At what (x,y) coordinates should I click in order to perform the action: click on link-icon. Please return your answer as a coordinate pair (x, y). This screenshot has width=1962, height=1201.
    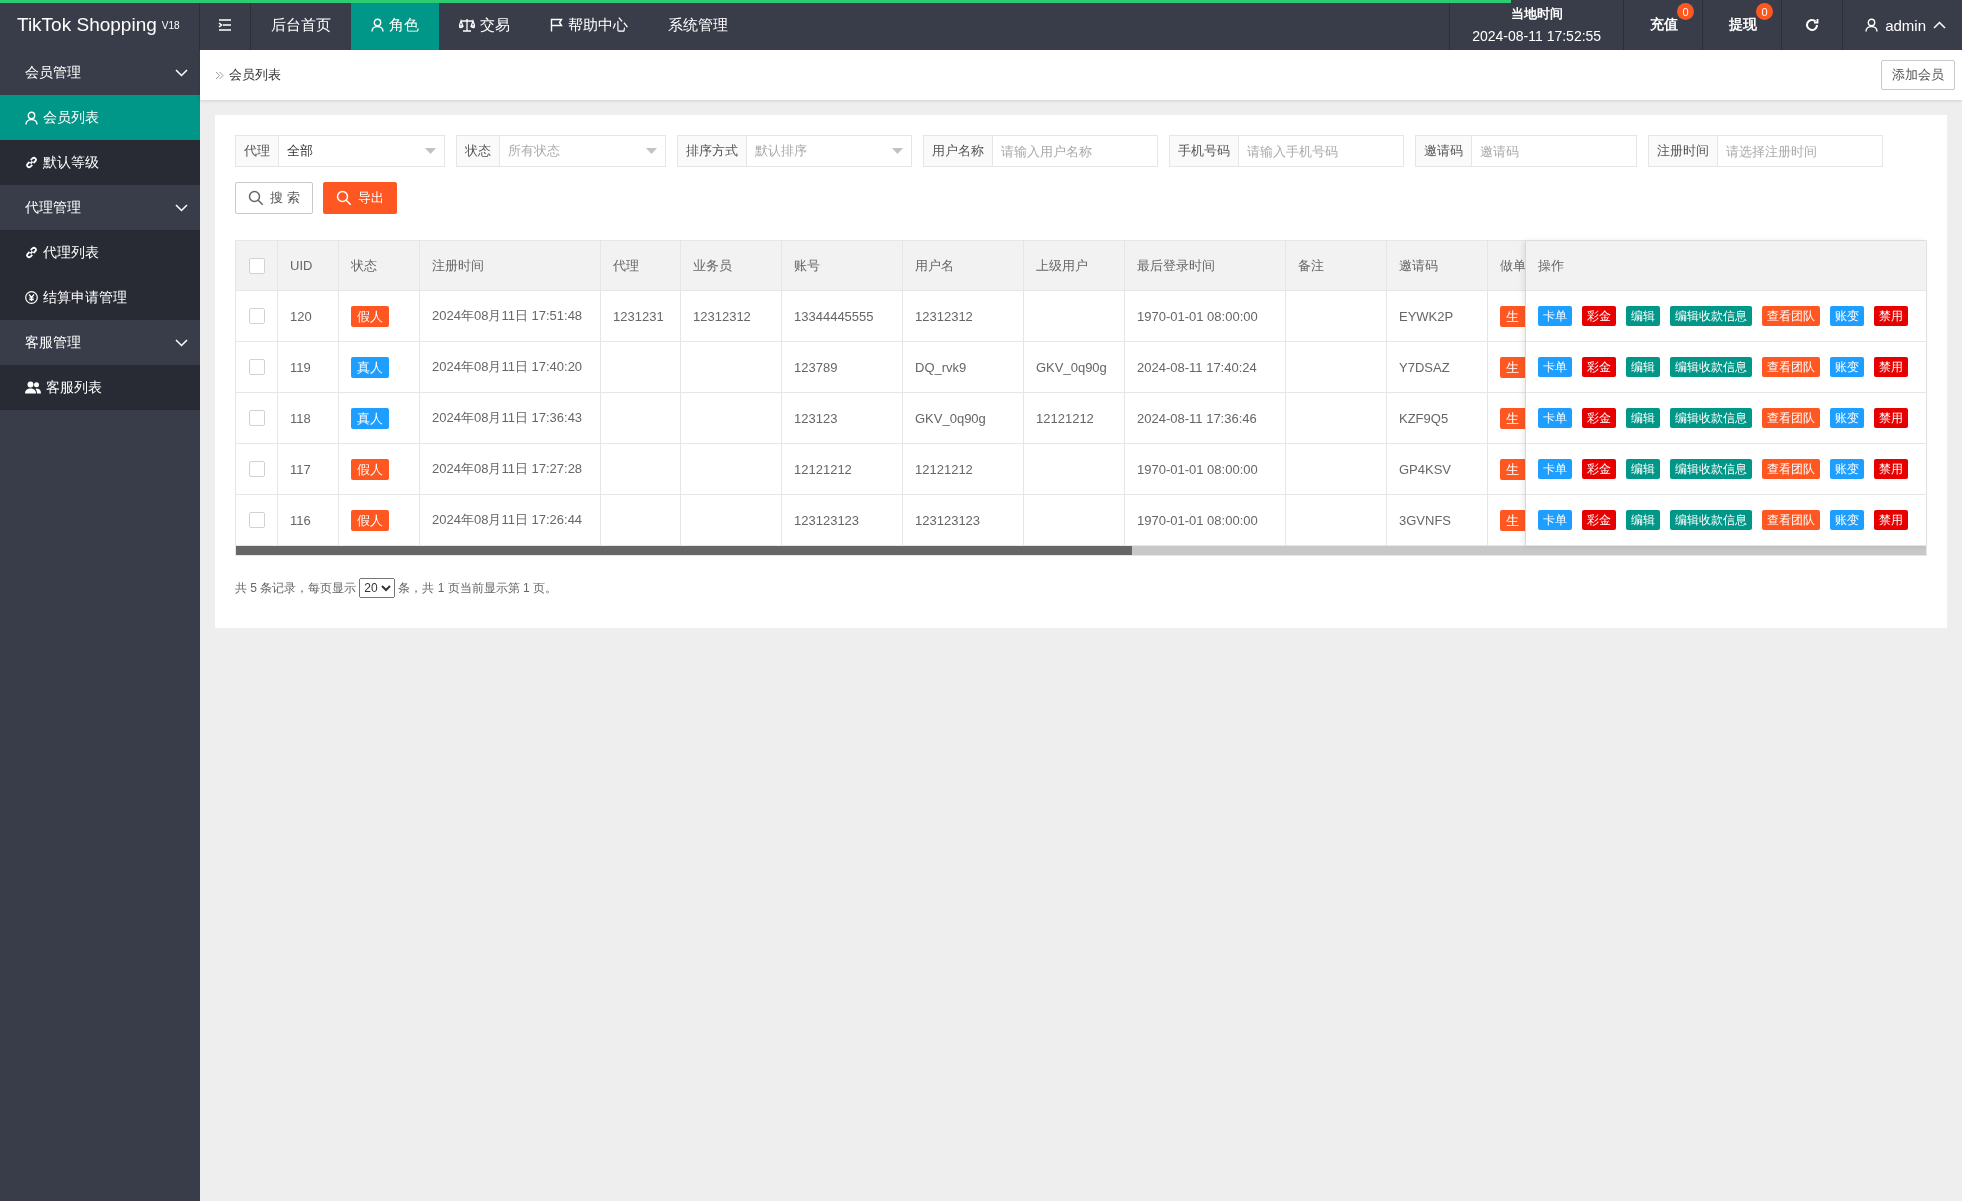
    Looking at the image, I should click on (31, 162).